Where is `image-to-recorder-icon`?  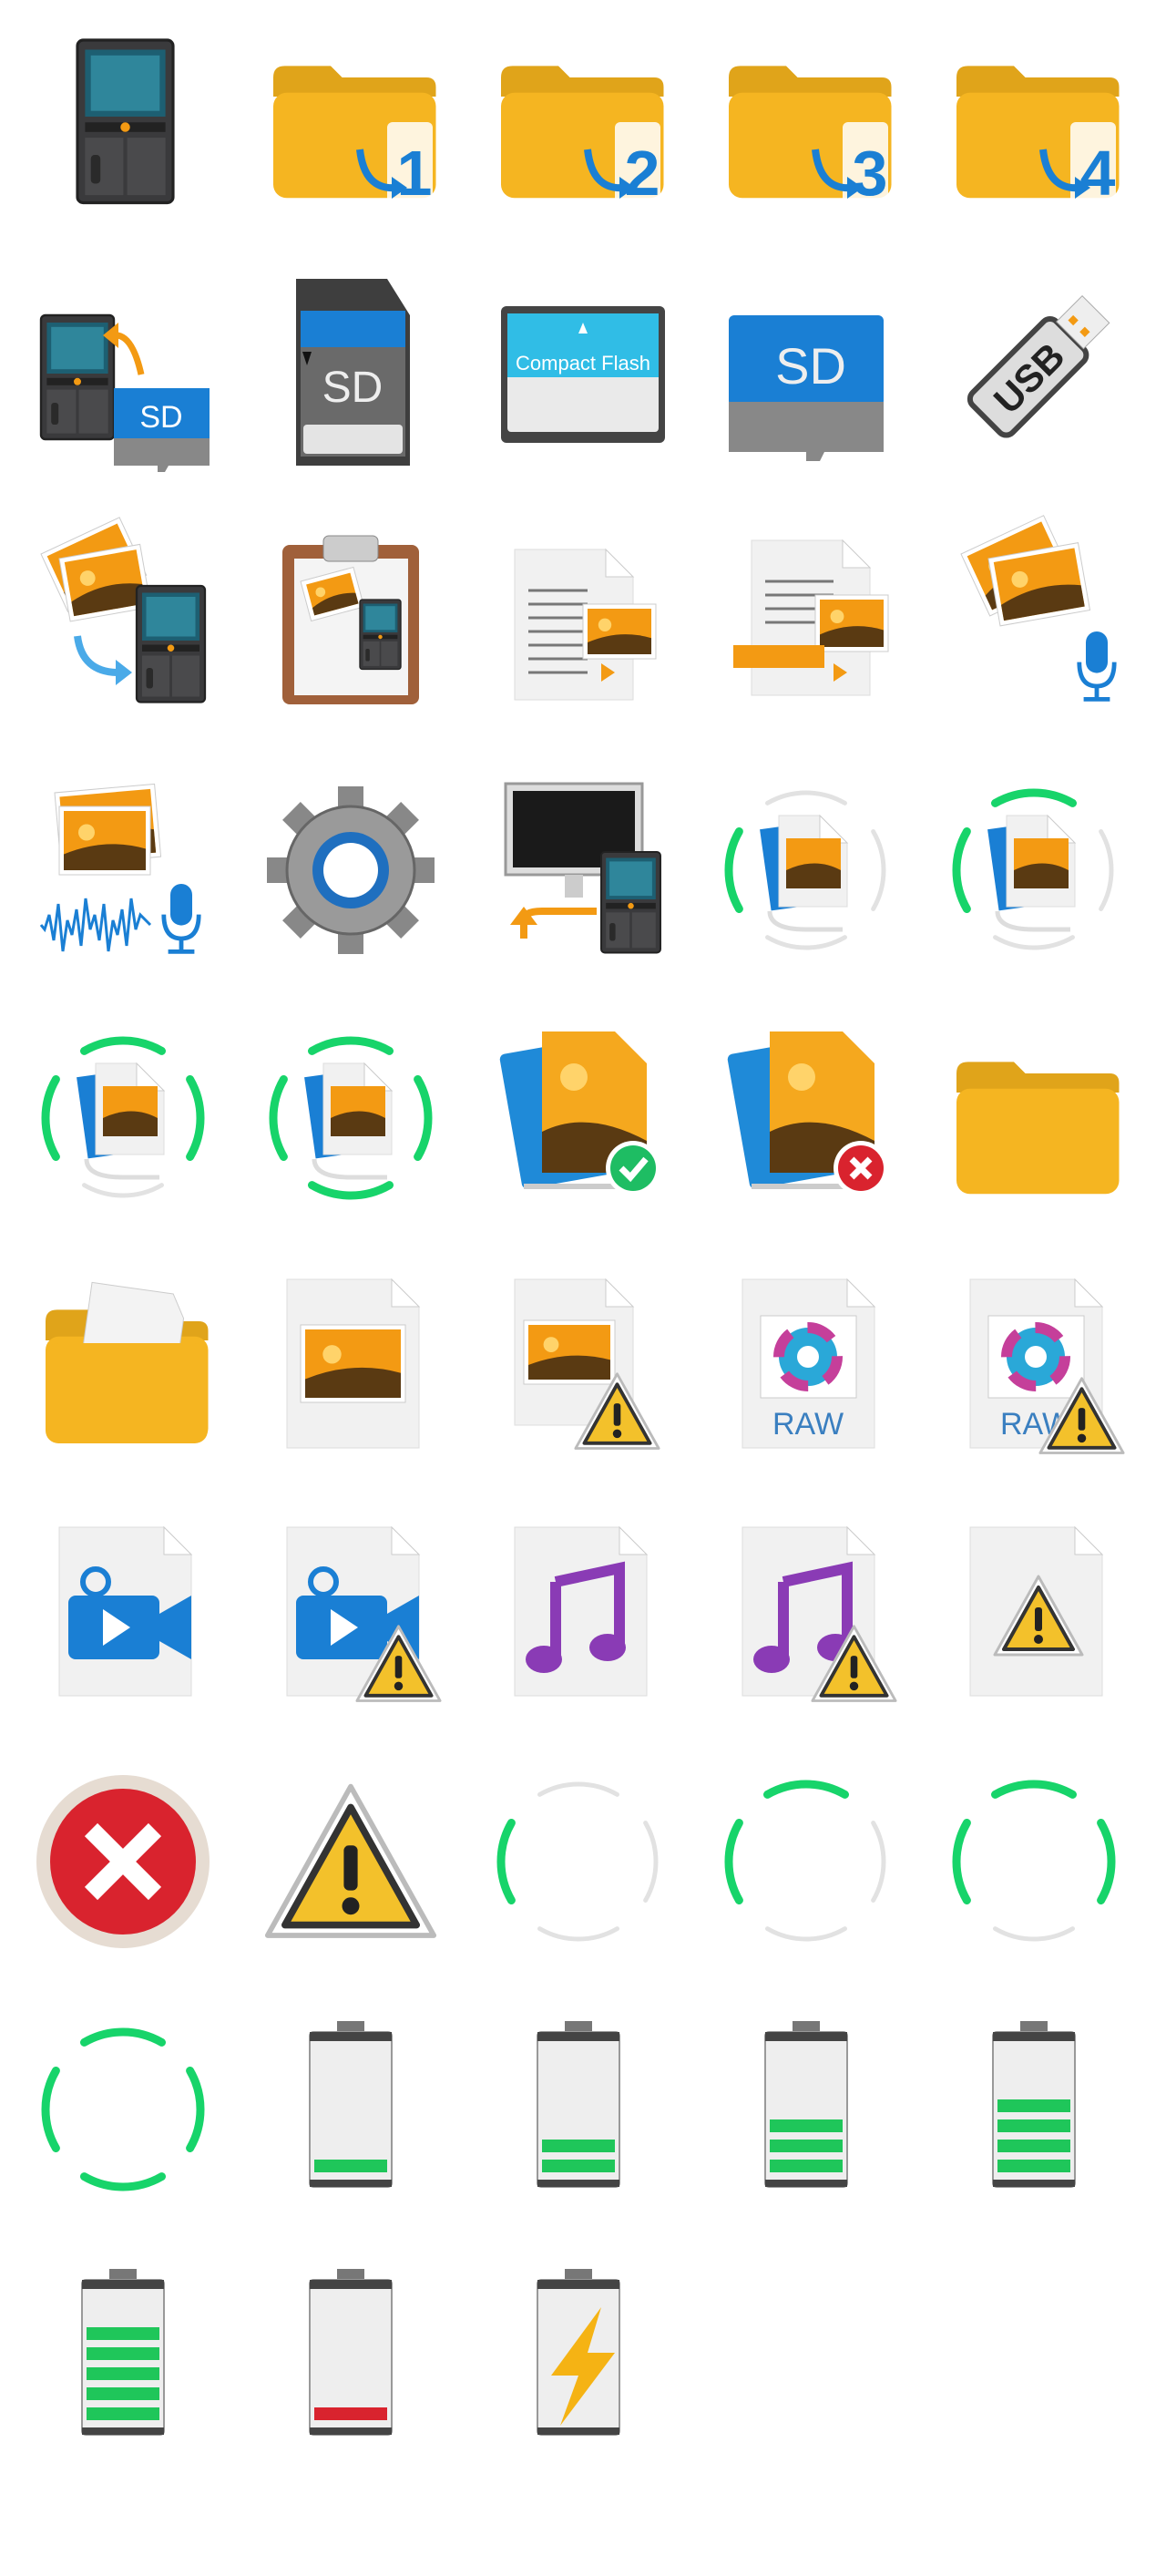 image-to-recorder-icon is located at coordinates (123, 610).